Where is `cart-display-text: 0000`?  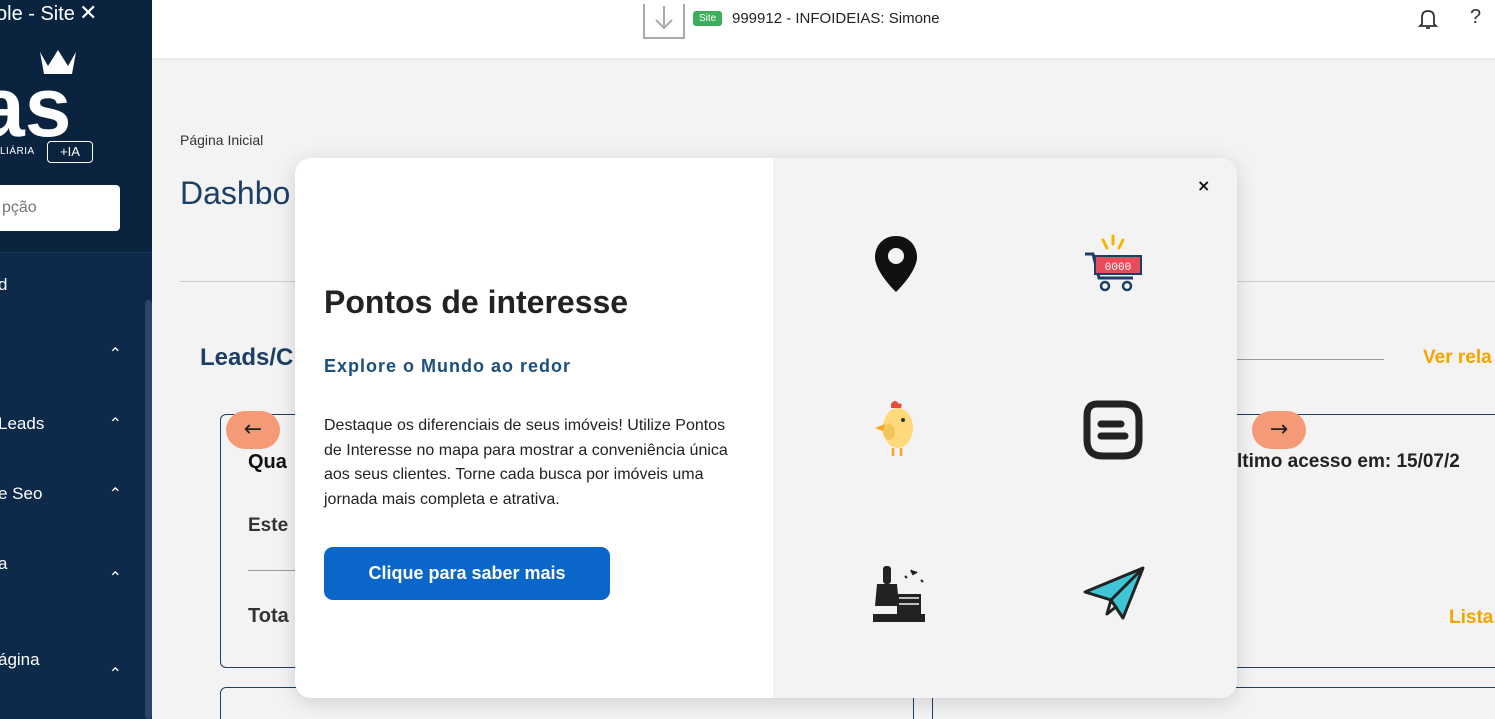
cart-display-text: 0000 is located at coordinates (1118, 268).